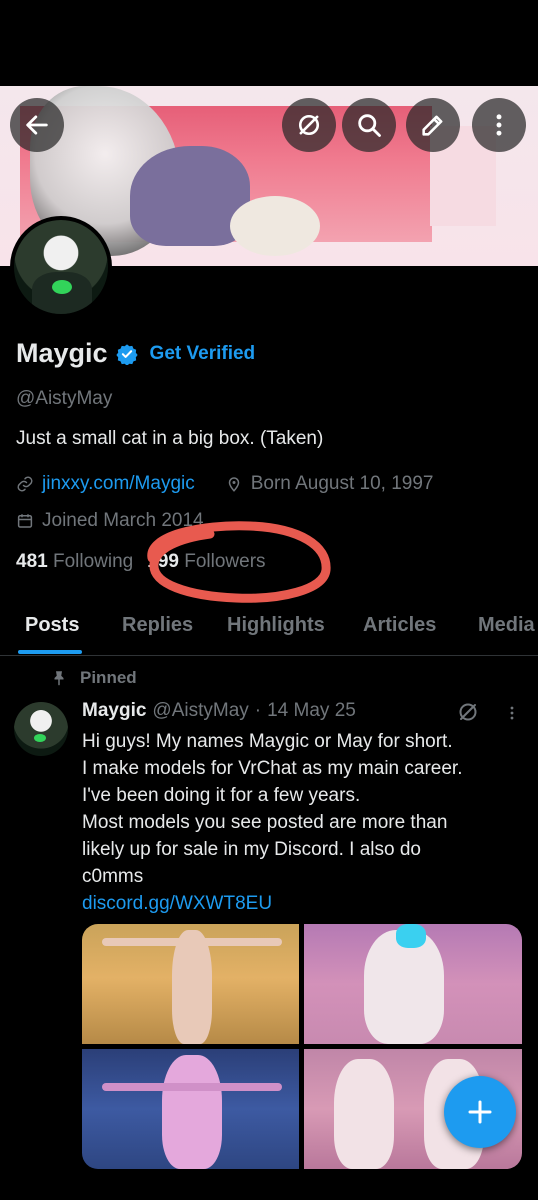  What do you see at coordinates (61, 267) in the screenshot?
I see `profile-avatar` at bounding box center [61, 267].